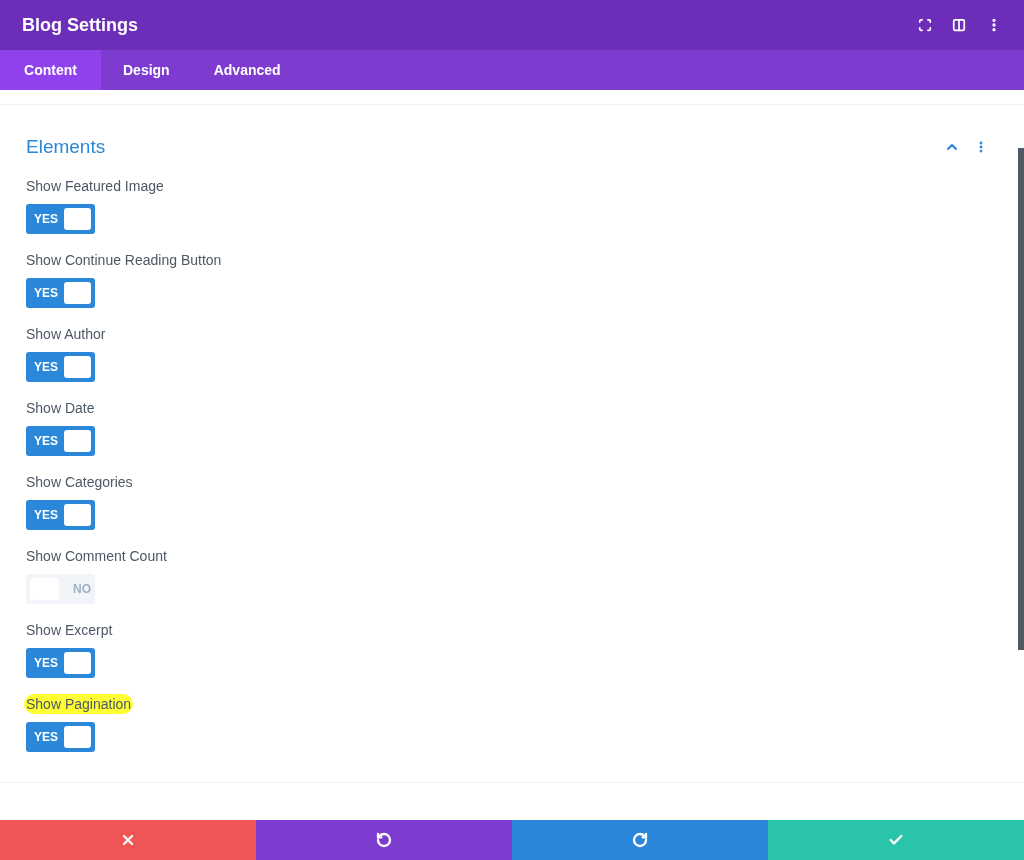 This screenshot has width=1024, height=860. I want to click on setting-label: Show Author, so click(66, 334).